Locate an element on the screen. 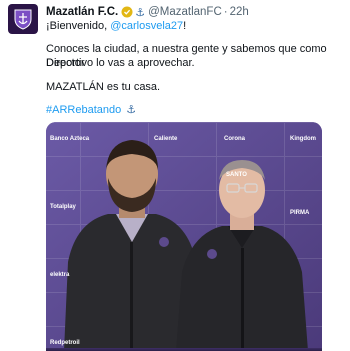  tweet-hashtag-line: #ARRebatando ⚓ is located at coordinates (91, 110).